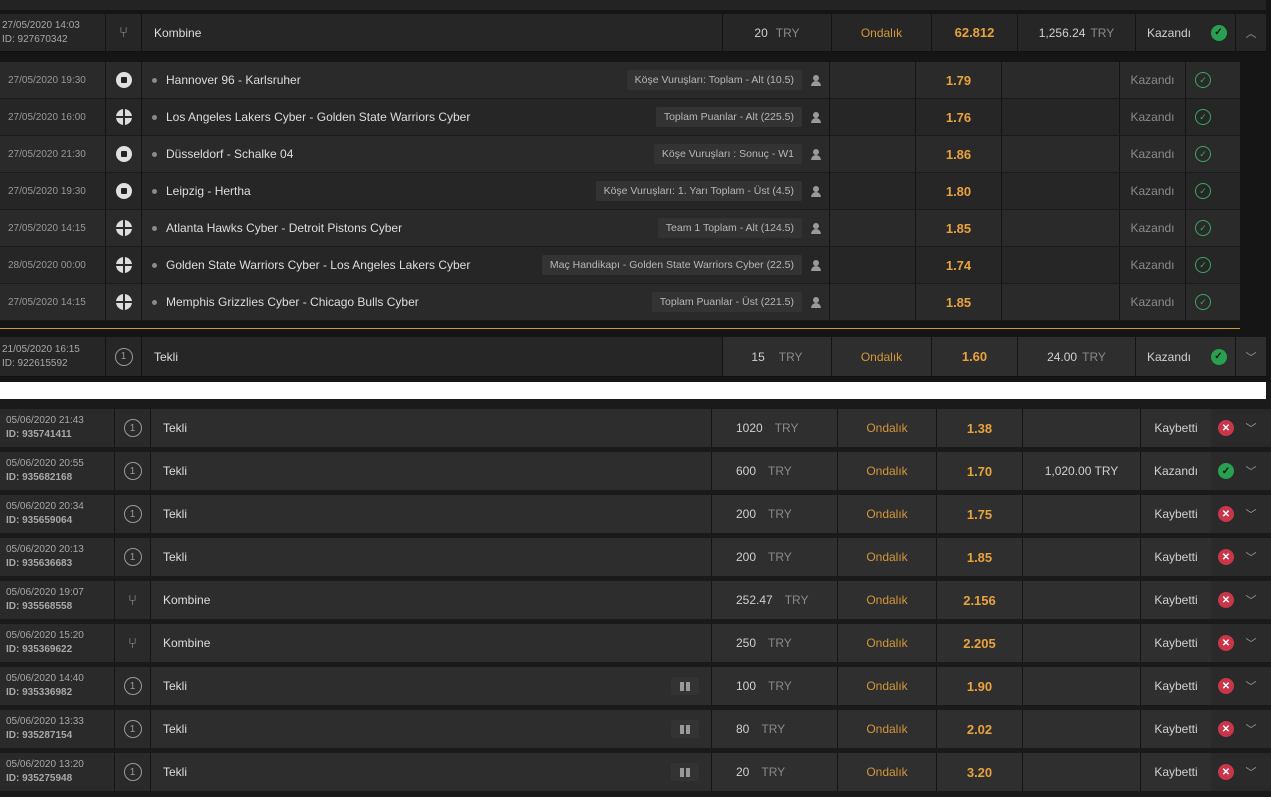  What do you see at coordinates (761, 32) in the screenshot?
I see `stake-value: 20` at bounding box center [761, 32].